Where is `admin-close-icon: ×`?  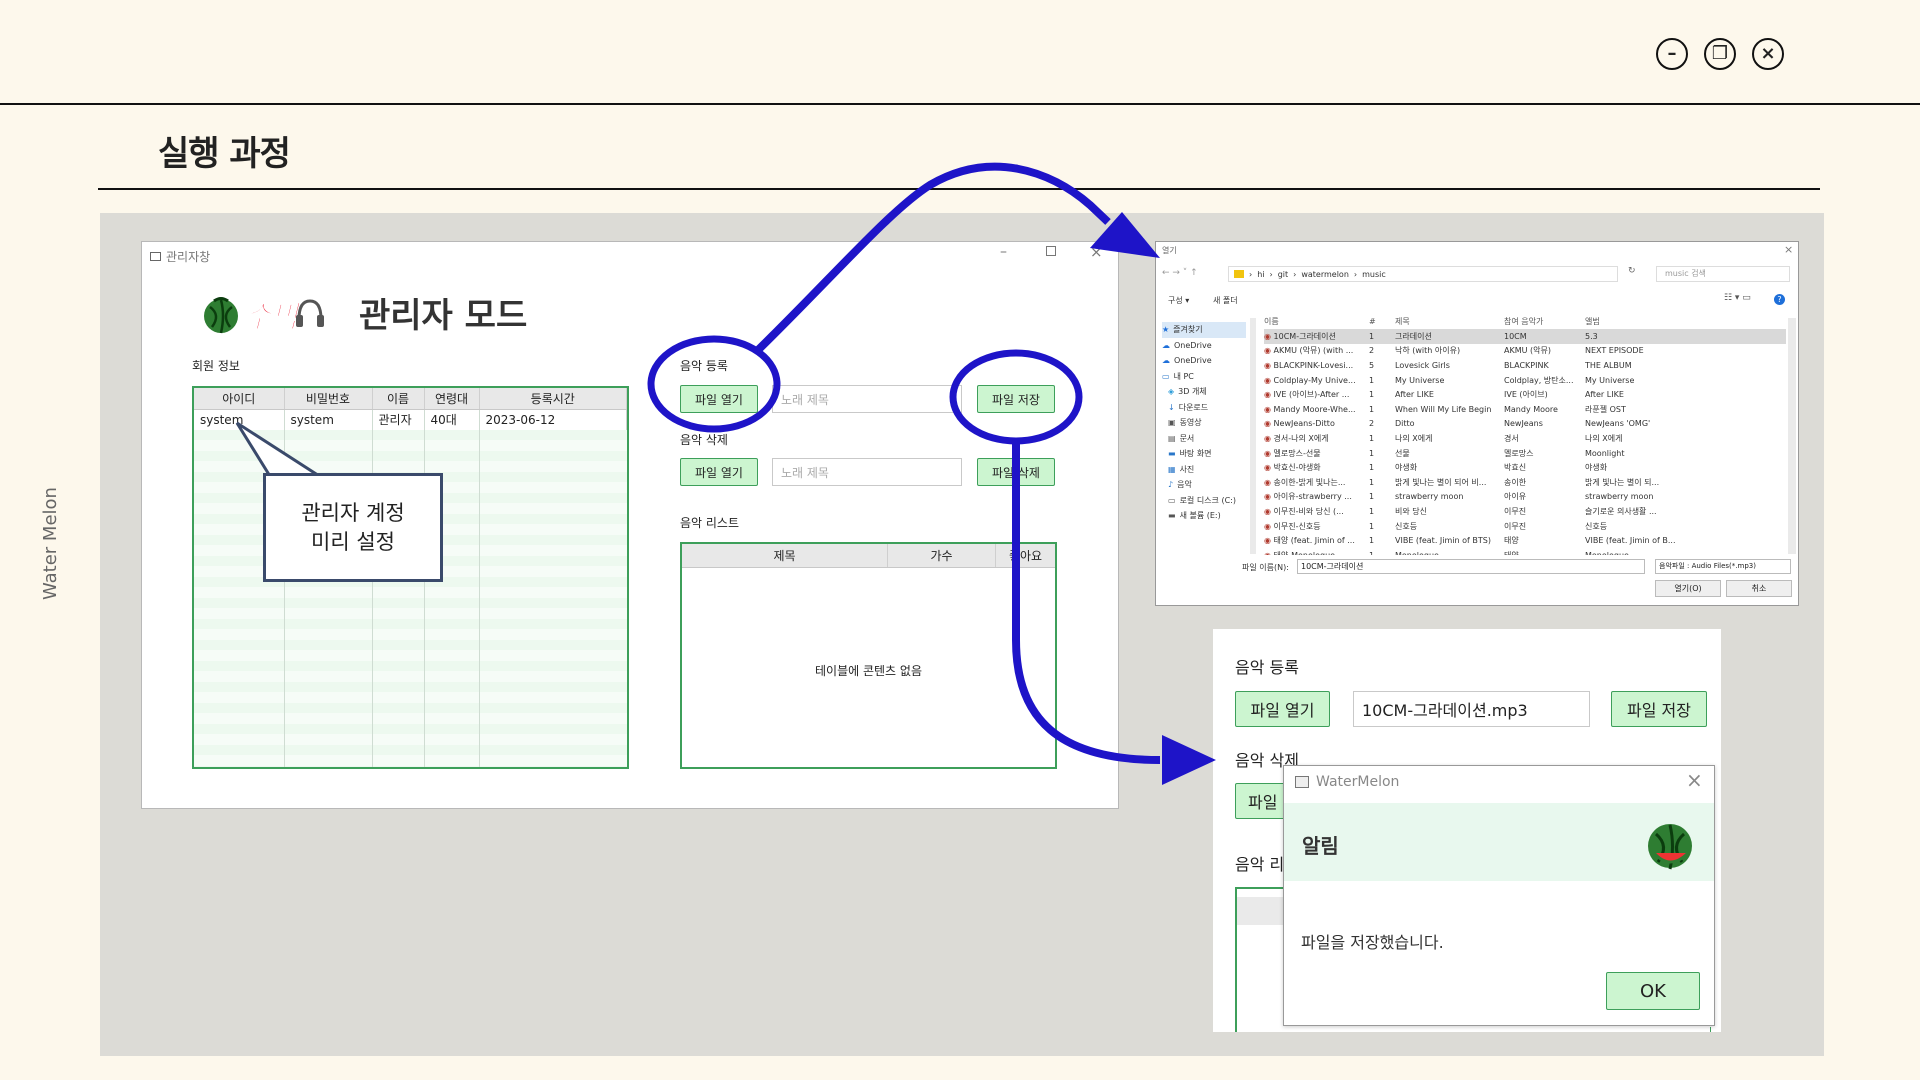 admin-close-icon: × is located at coordinates (1096, 252).